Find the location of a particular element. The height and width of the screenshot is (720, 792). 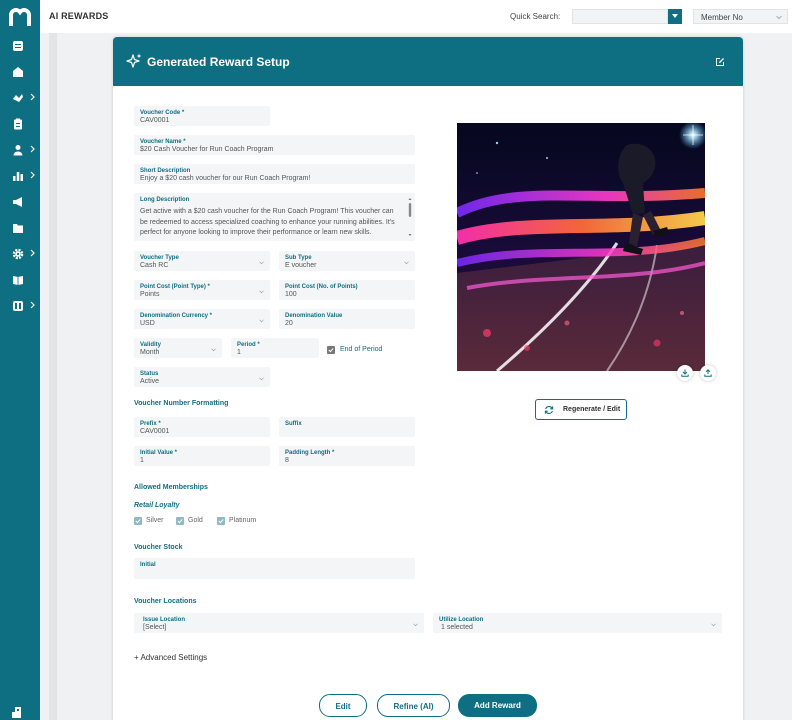

quick-search-input is located at coordinates (620, 16).